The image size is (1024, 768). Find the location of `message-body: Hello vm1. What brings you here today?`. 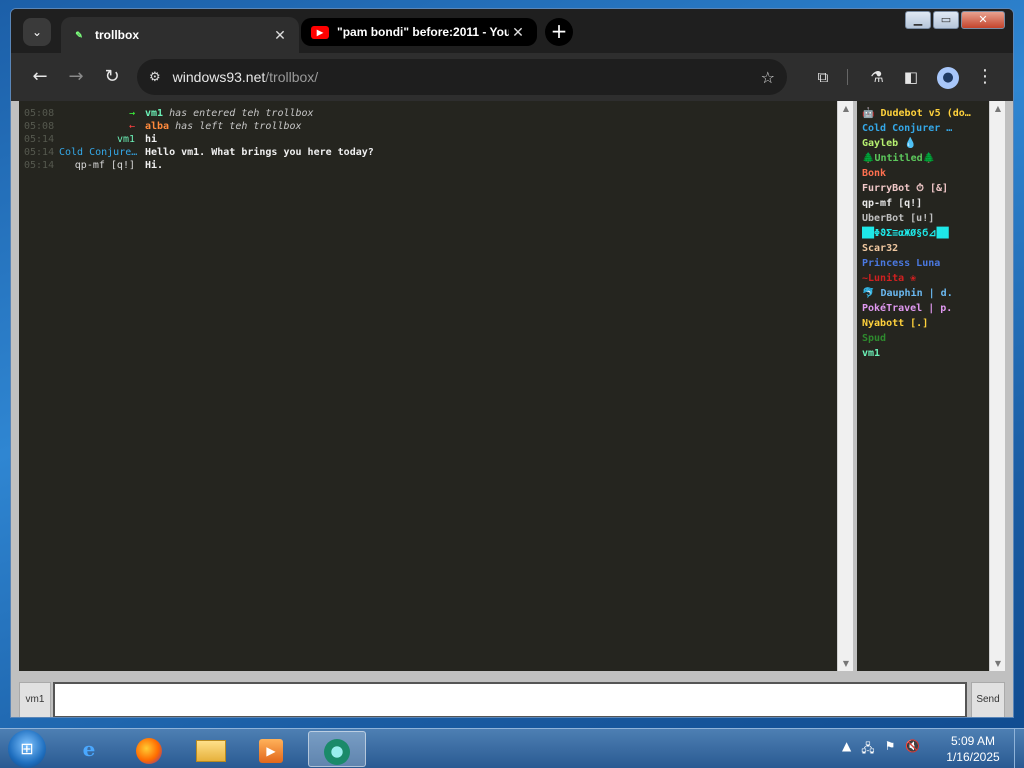

message-body: Hello vm1. What brings you here today? is located at coordinates (259, 152).